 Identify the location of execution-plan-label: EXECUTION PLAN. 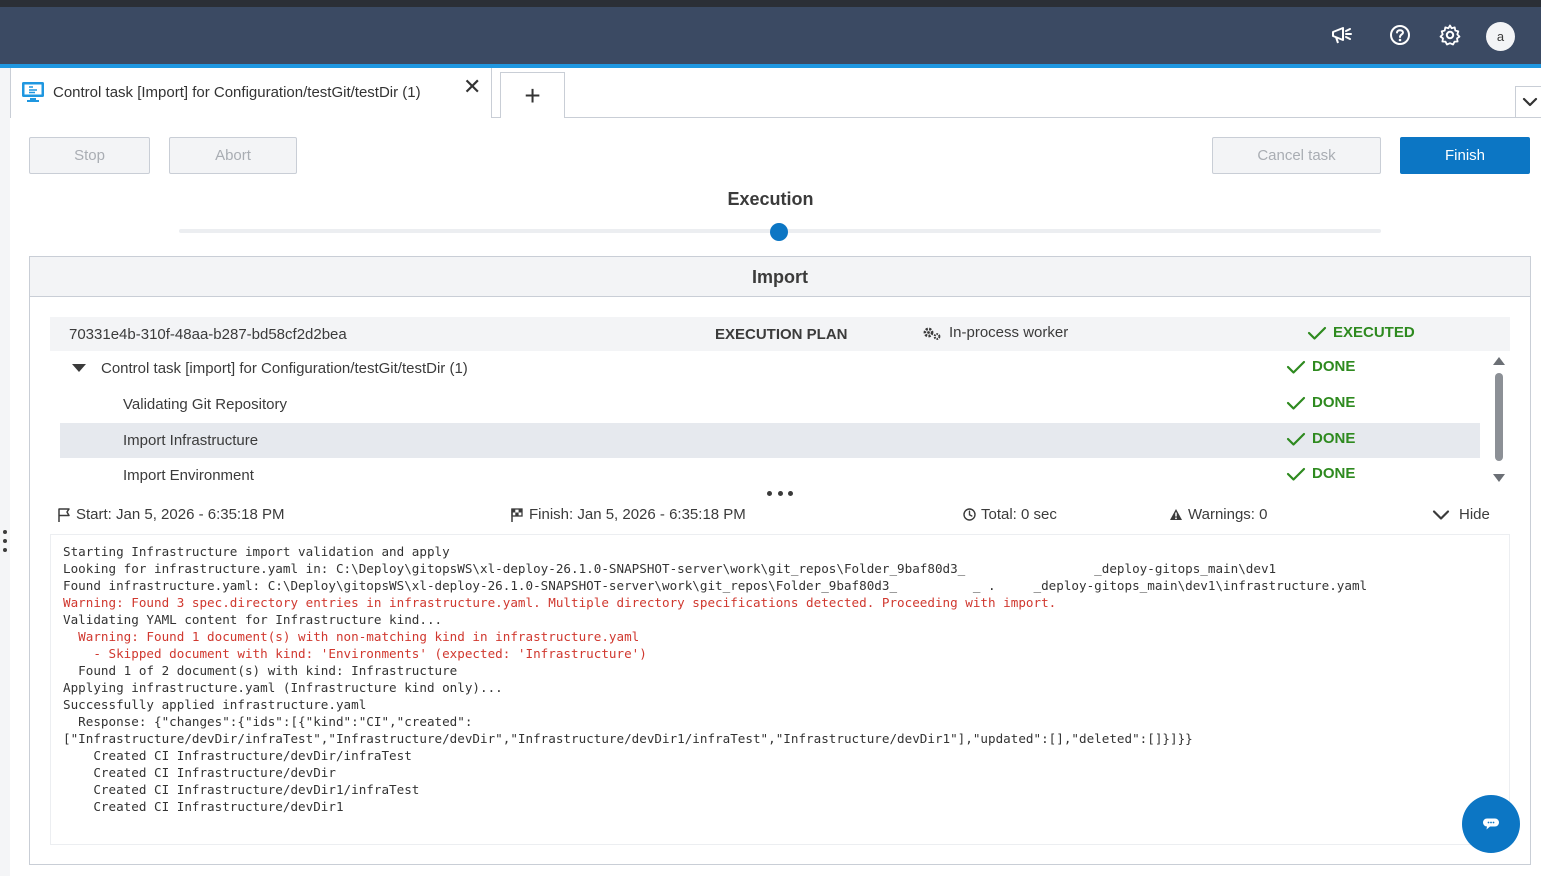
(781, 334).